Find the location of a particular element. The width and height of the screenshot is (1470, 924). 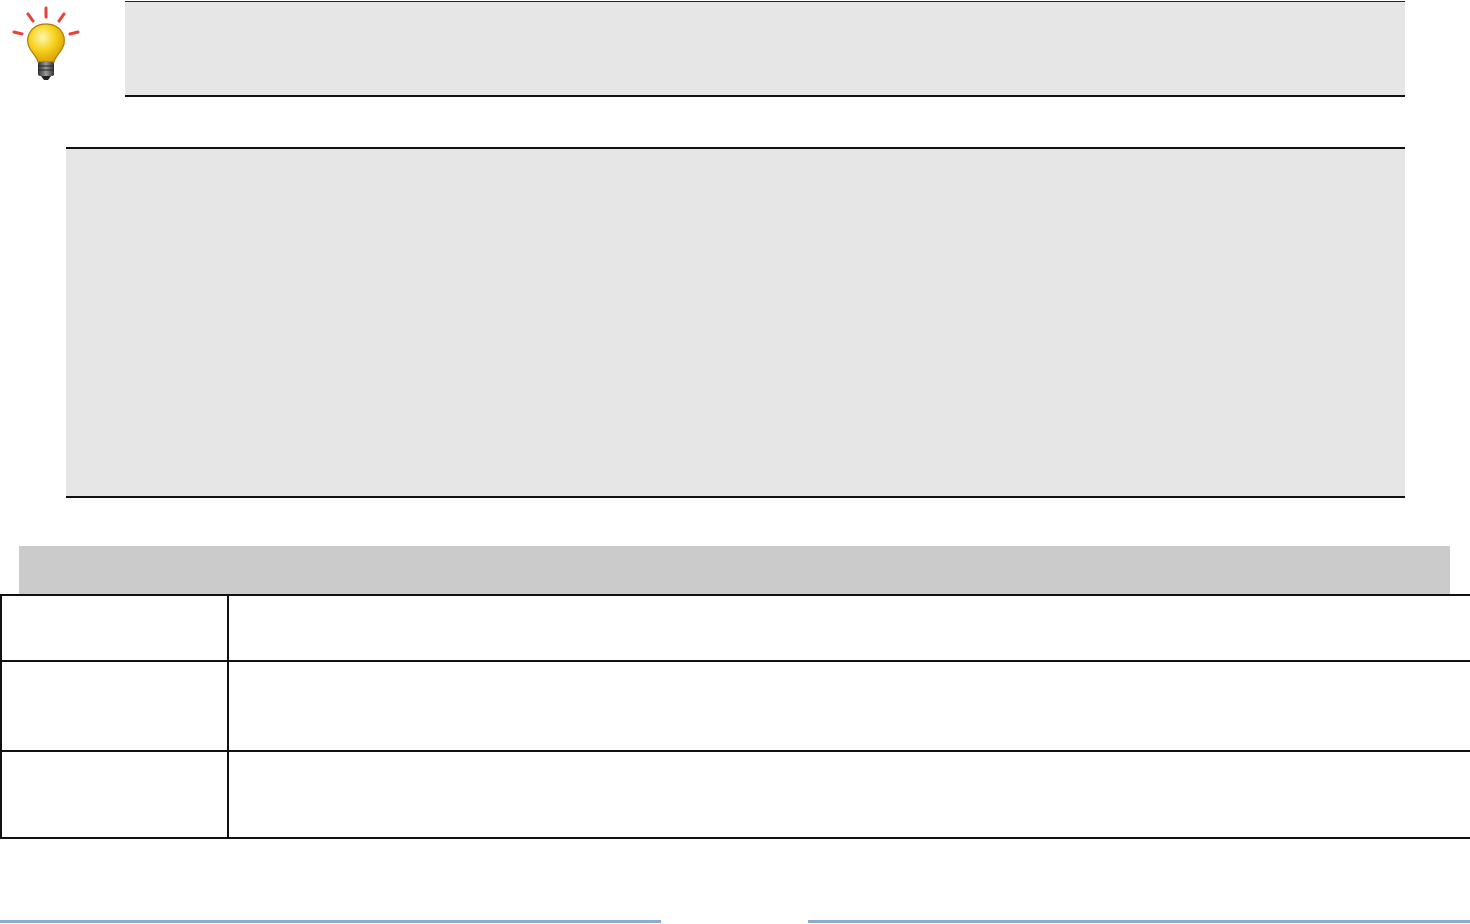

lightbulb-icon is located at coordinates (48, 44).